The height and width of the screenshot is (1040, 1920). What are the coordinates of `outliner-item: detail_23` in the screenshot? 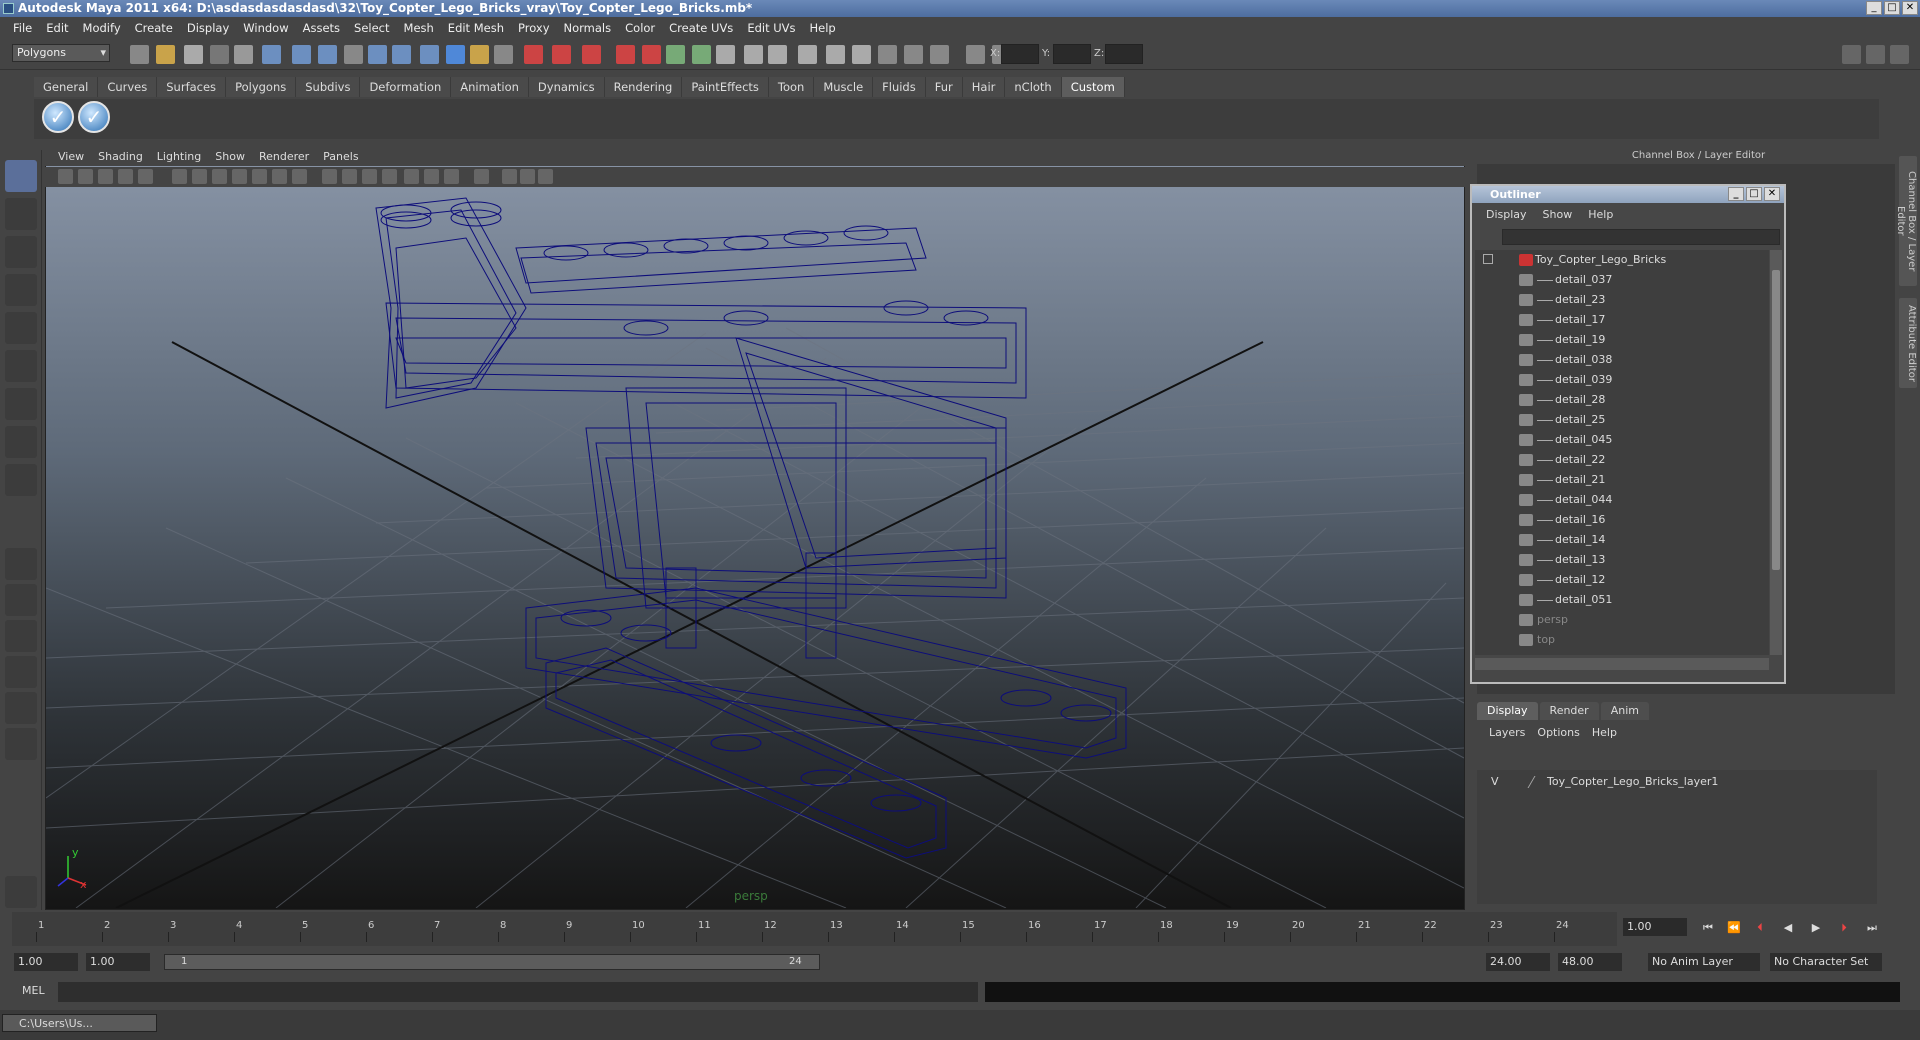 It's located at (1620, 300).